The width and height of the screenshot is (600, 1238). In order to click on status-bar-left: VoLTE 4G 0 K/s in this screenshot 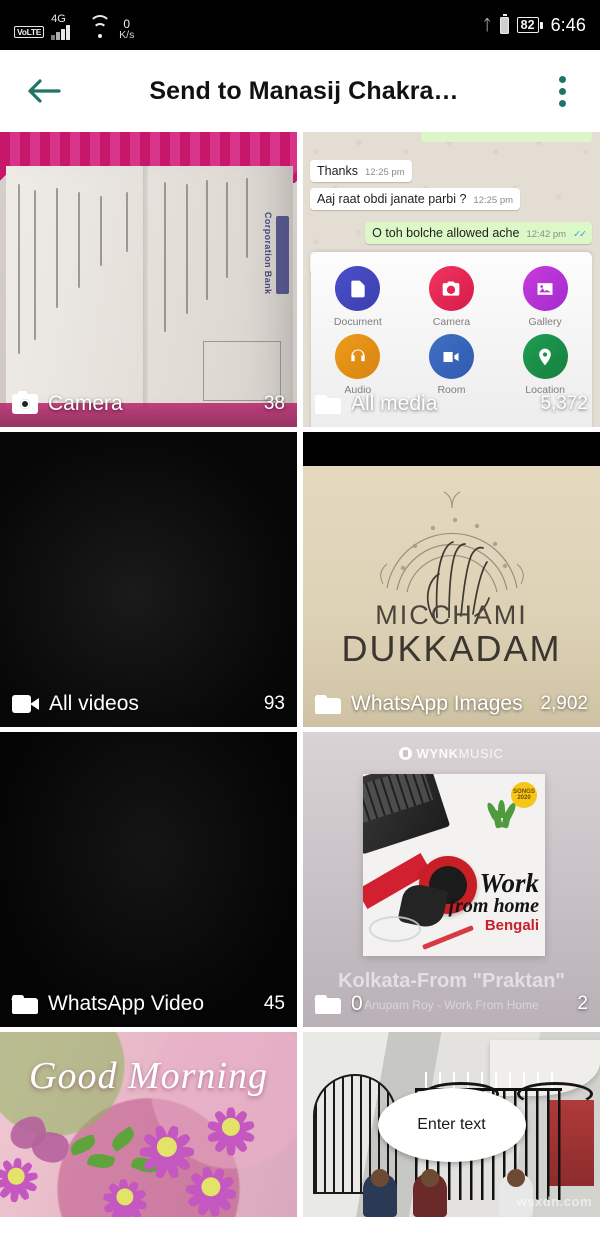, I will do `click(74, 25)`.